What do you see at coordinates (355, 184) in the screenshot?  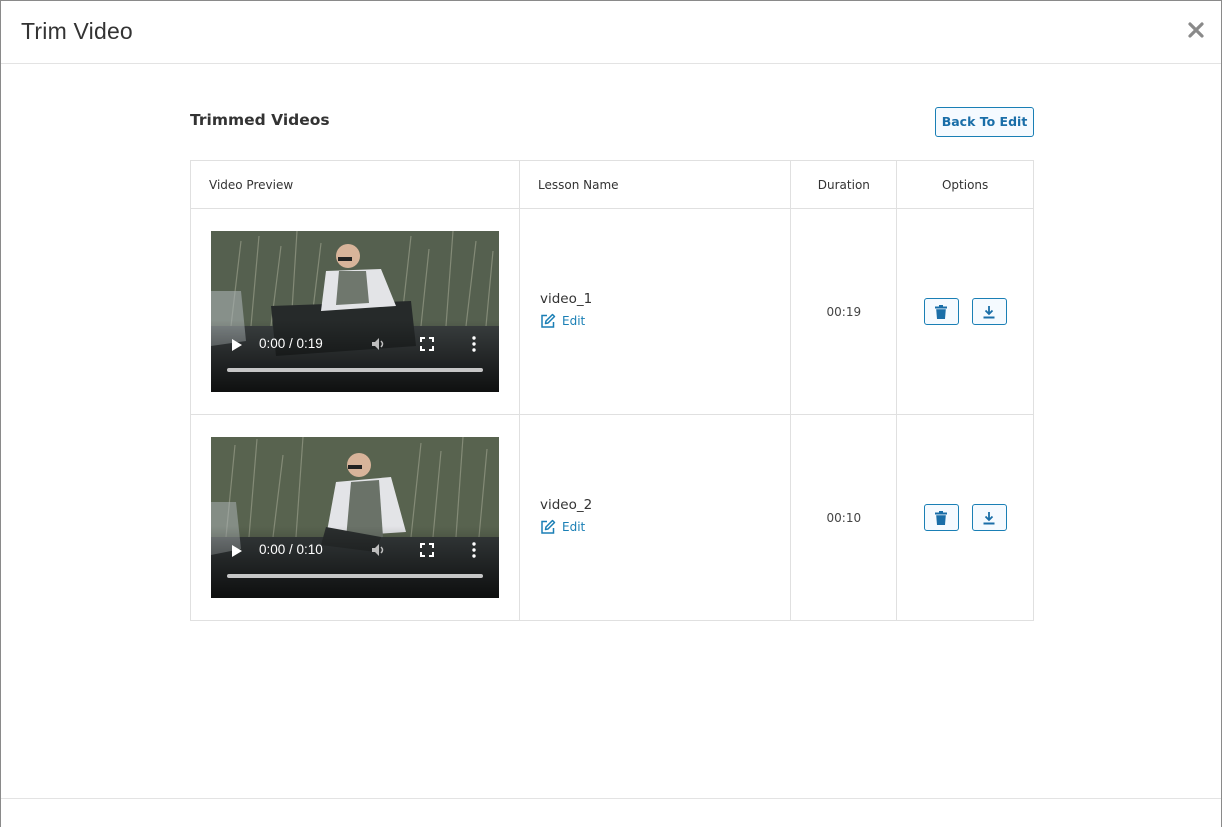 I see `column-header-video-preview: Video Preview` at bounding box center [355, 184].